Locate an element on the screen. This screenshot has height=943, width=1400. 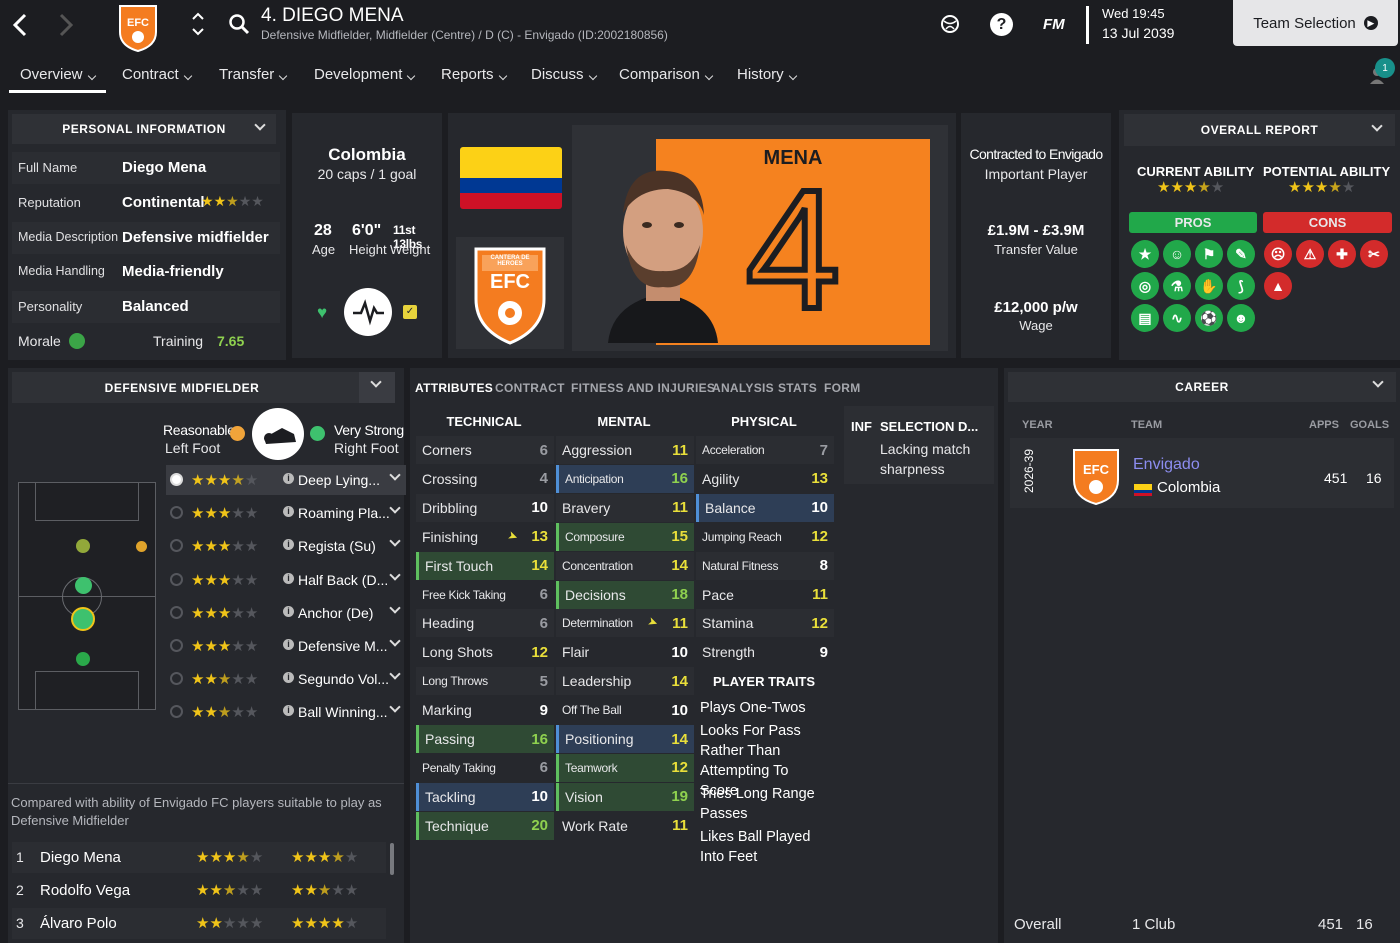
flag-icon: ⚑ is located at coordinates (1209, 254).